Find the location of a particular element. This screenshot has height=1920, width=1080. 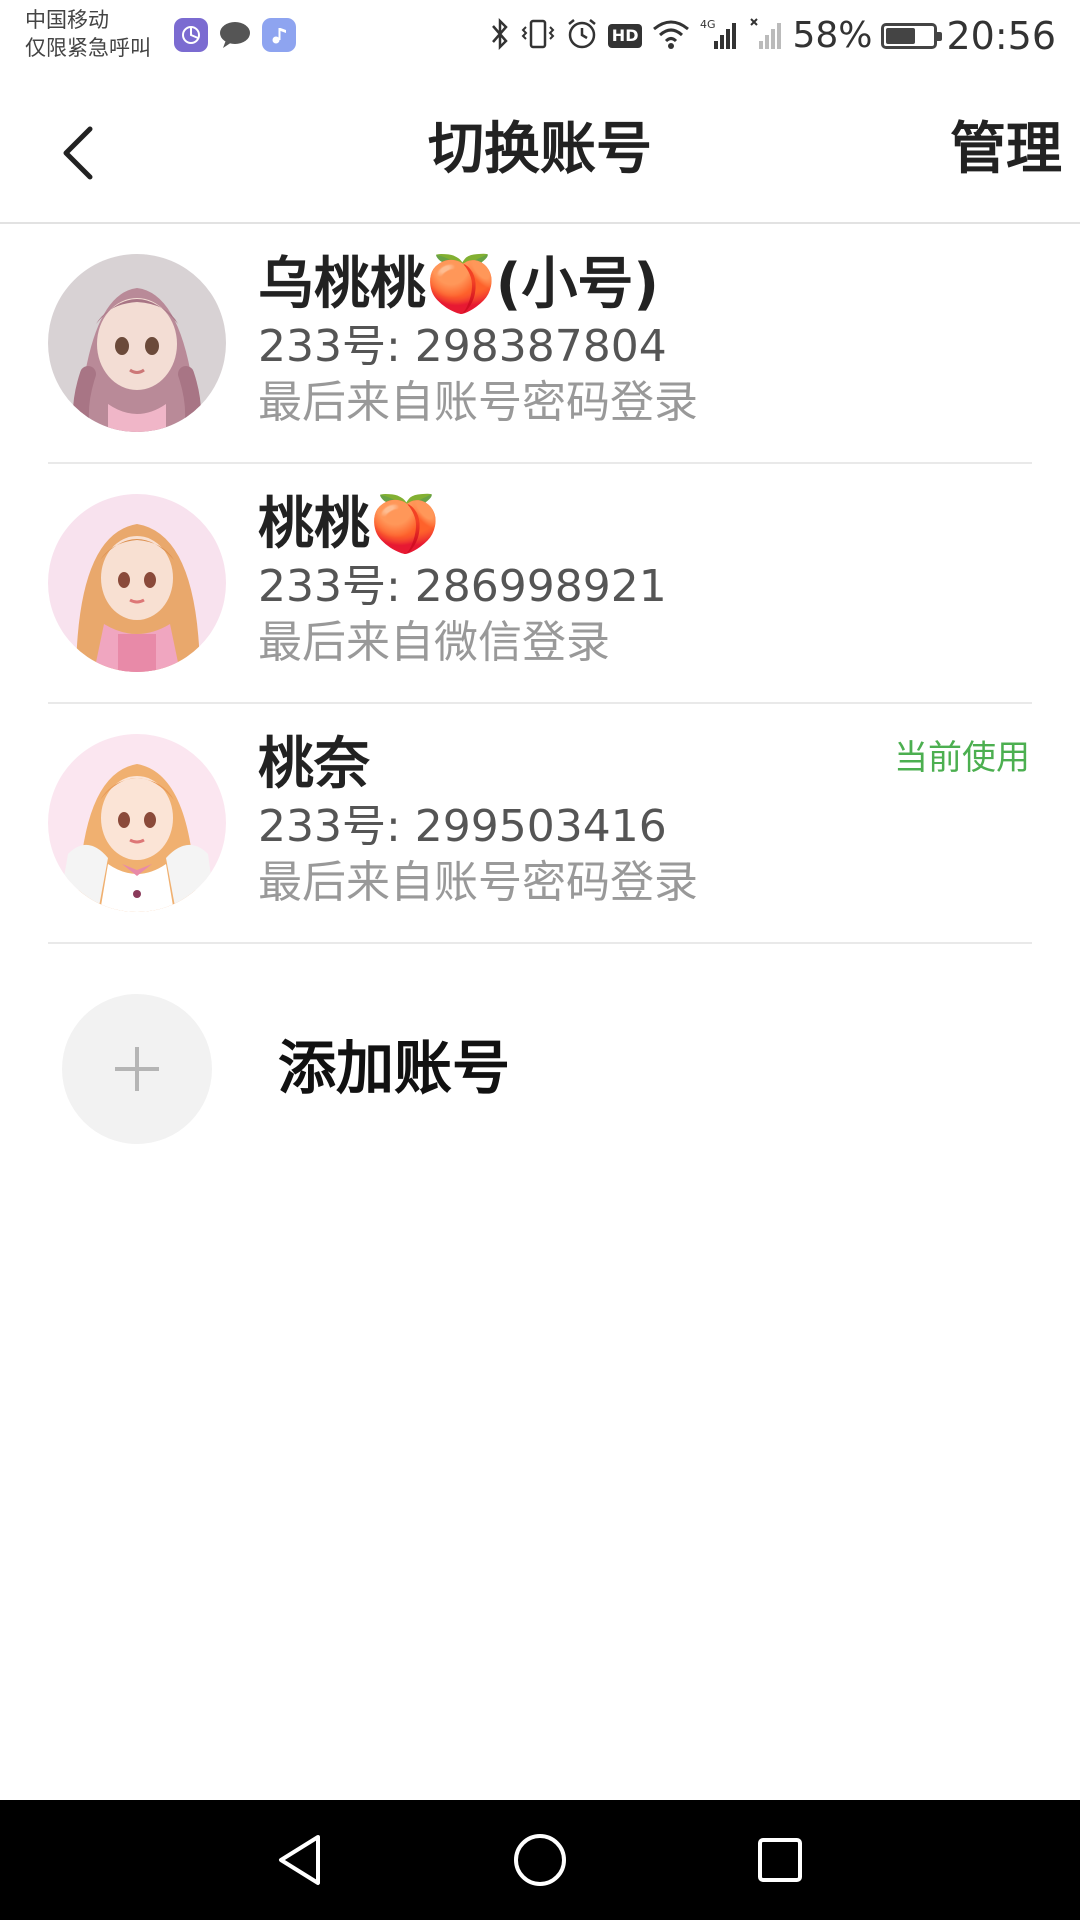

divider is located at coordinates (540, 943).